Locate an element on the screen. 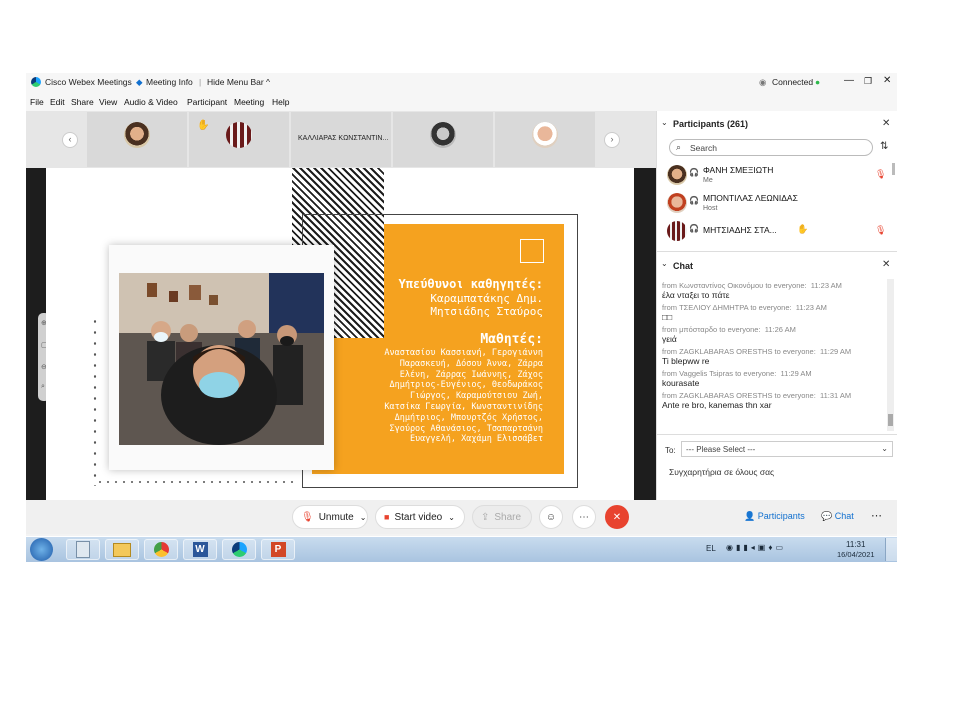 This screenshot has height=720, width=960. participants-button: 👤 Participants is located at coordinates (774, 516).